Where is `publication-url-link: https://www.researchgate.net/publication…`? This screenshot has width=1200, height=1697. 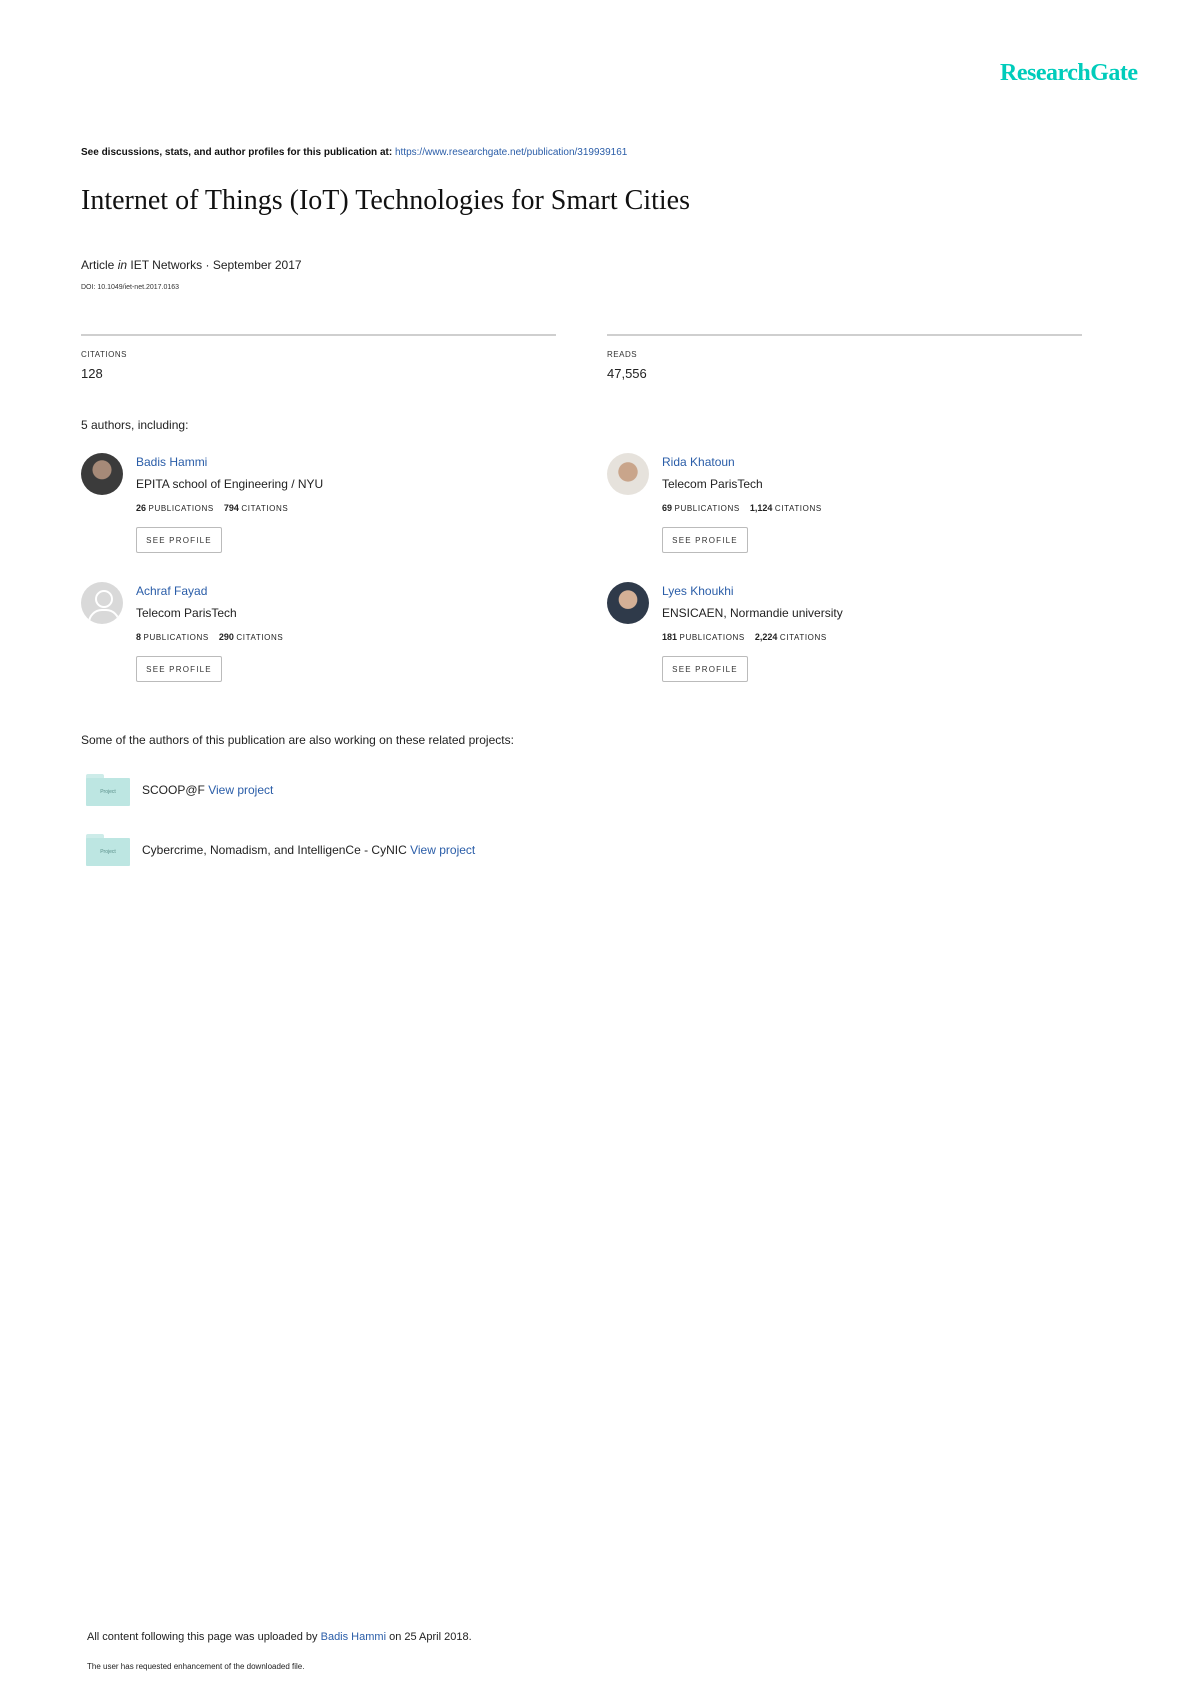
publication-url-link: https://www.researchgate.net/publication… is located at coordinates (511, 152).